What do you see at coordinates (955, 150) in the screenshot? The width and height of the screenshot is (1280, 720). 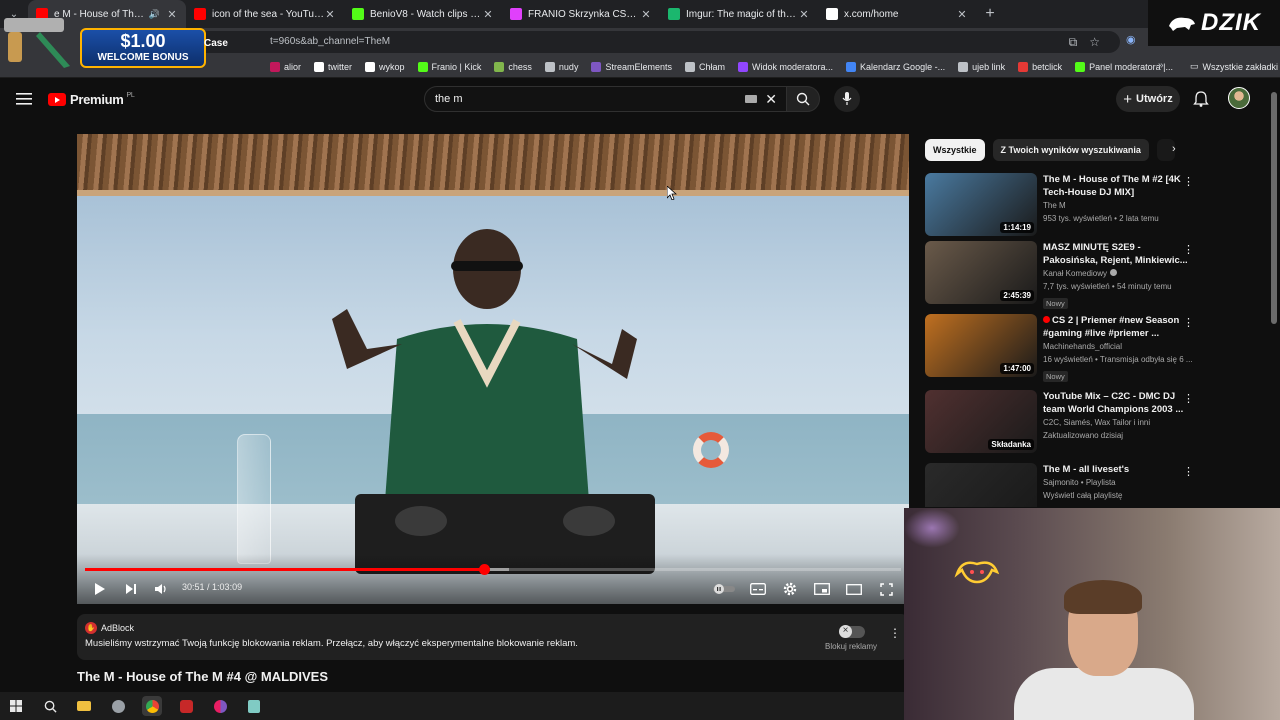 I see `filter-chip: Wszystkie` at bounding box center [955, 150].